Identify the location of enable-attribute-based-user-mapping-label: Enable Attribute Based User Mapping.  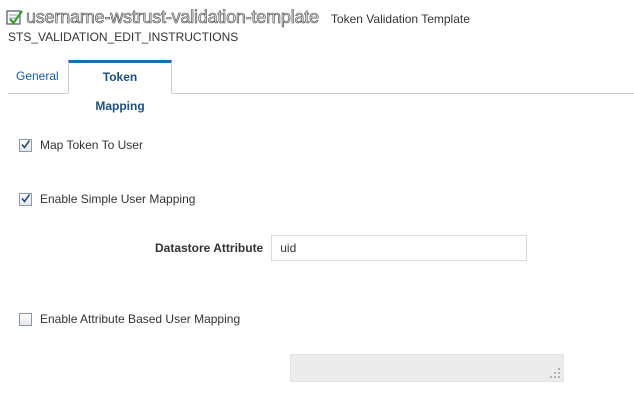
(140, 319).